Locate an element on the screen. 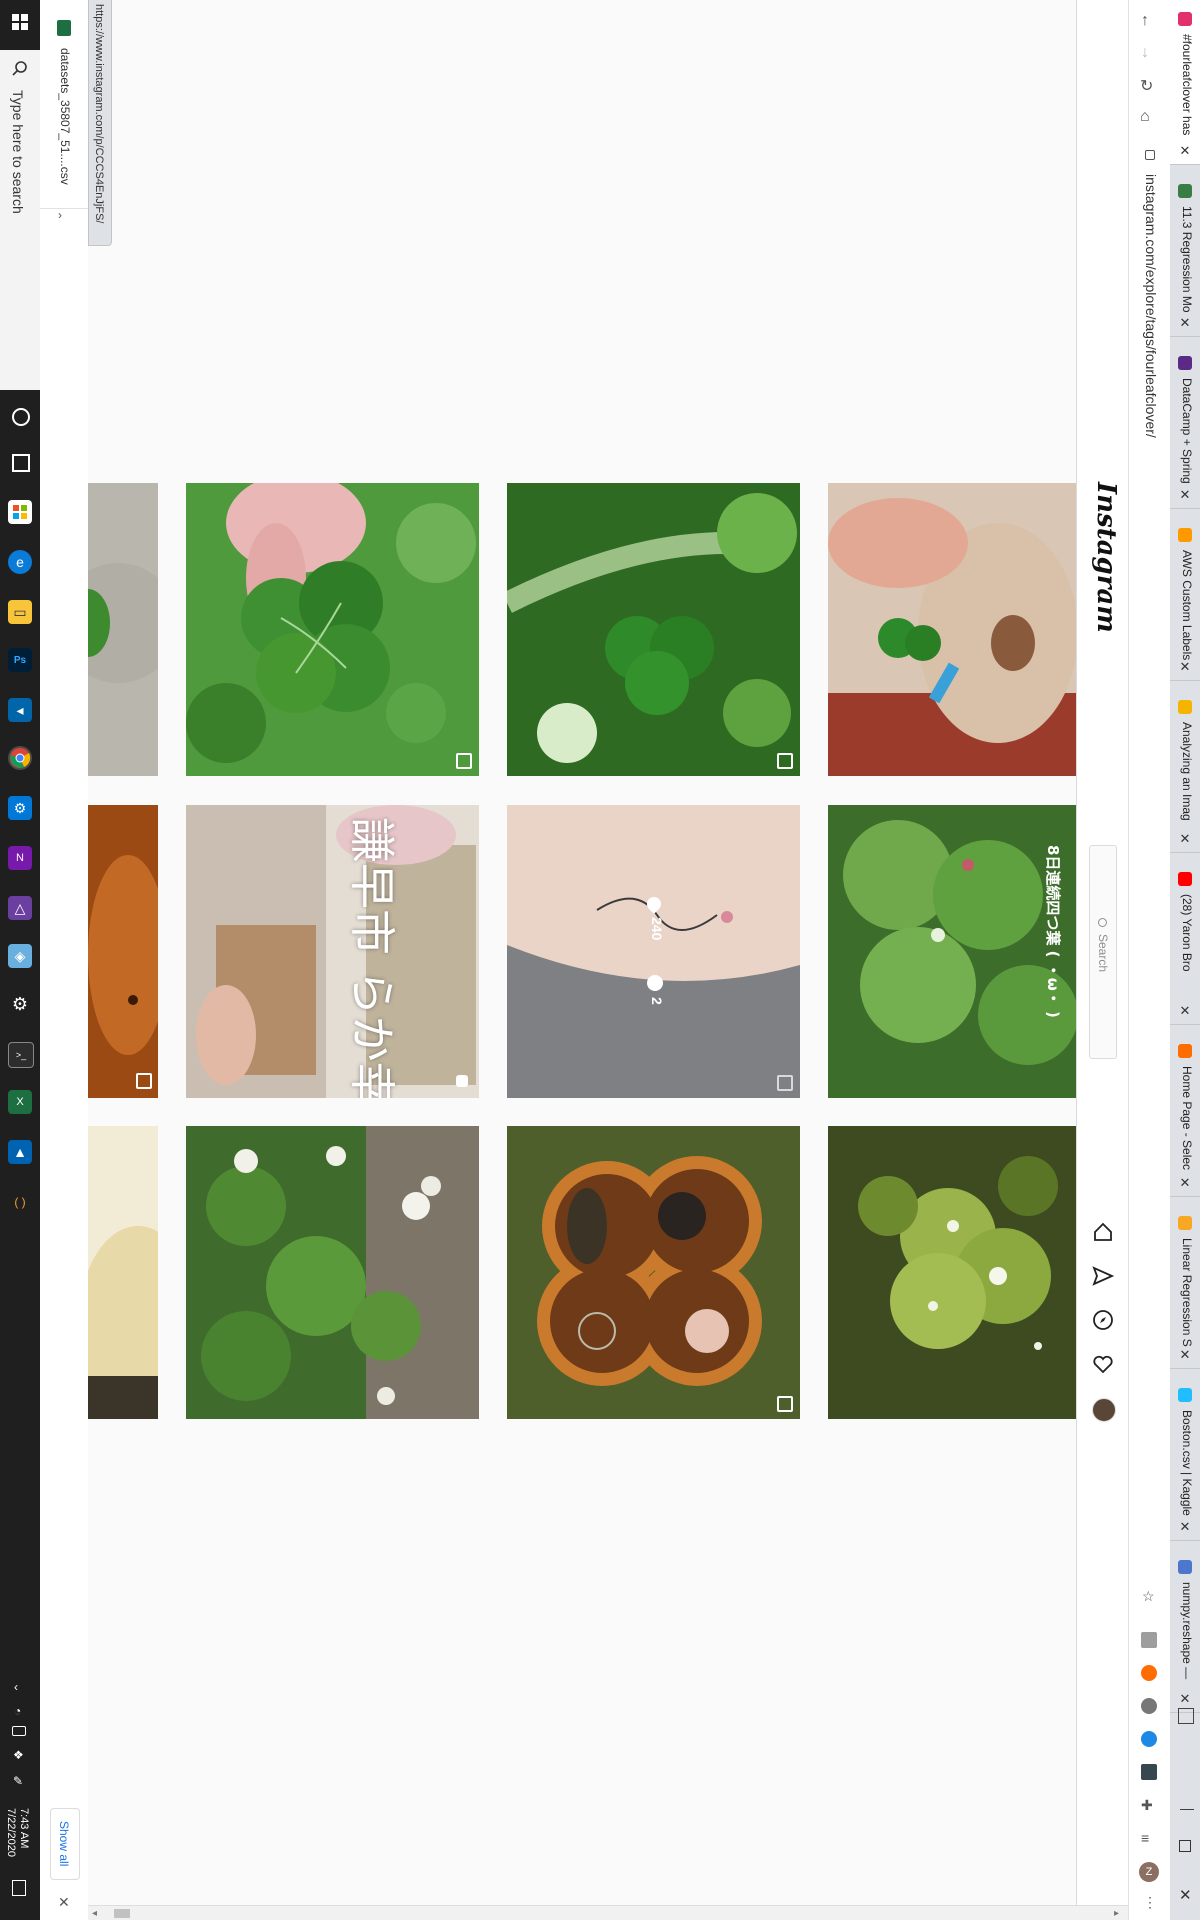 The image size is (1200, 1920). taskbar-search-box: Type here to search is located at coordinates (20, 220).